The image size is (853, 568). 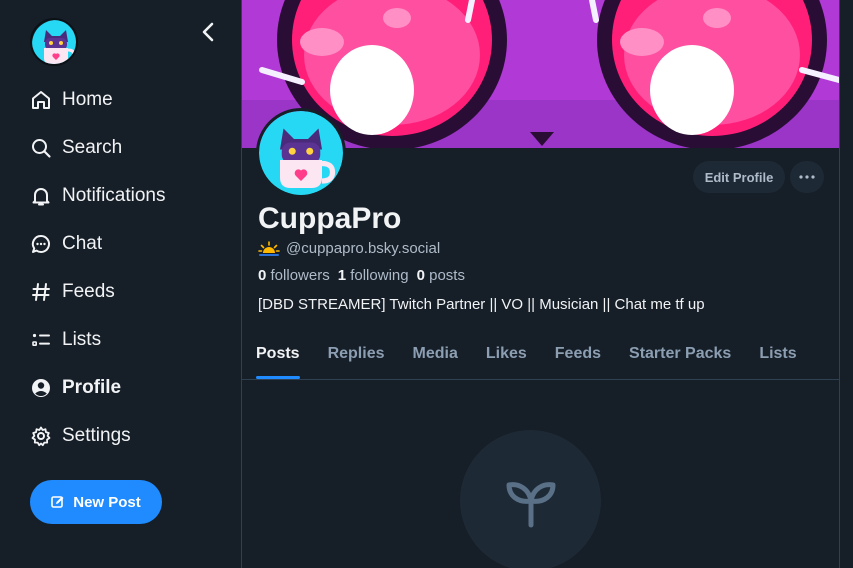 I want to click on following-count: 1, so click(x=342, y=275).